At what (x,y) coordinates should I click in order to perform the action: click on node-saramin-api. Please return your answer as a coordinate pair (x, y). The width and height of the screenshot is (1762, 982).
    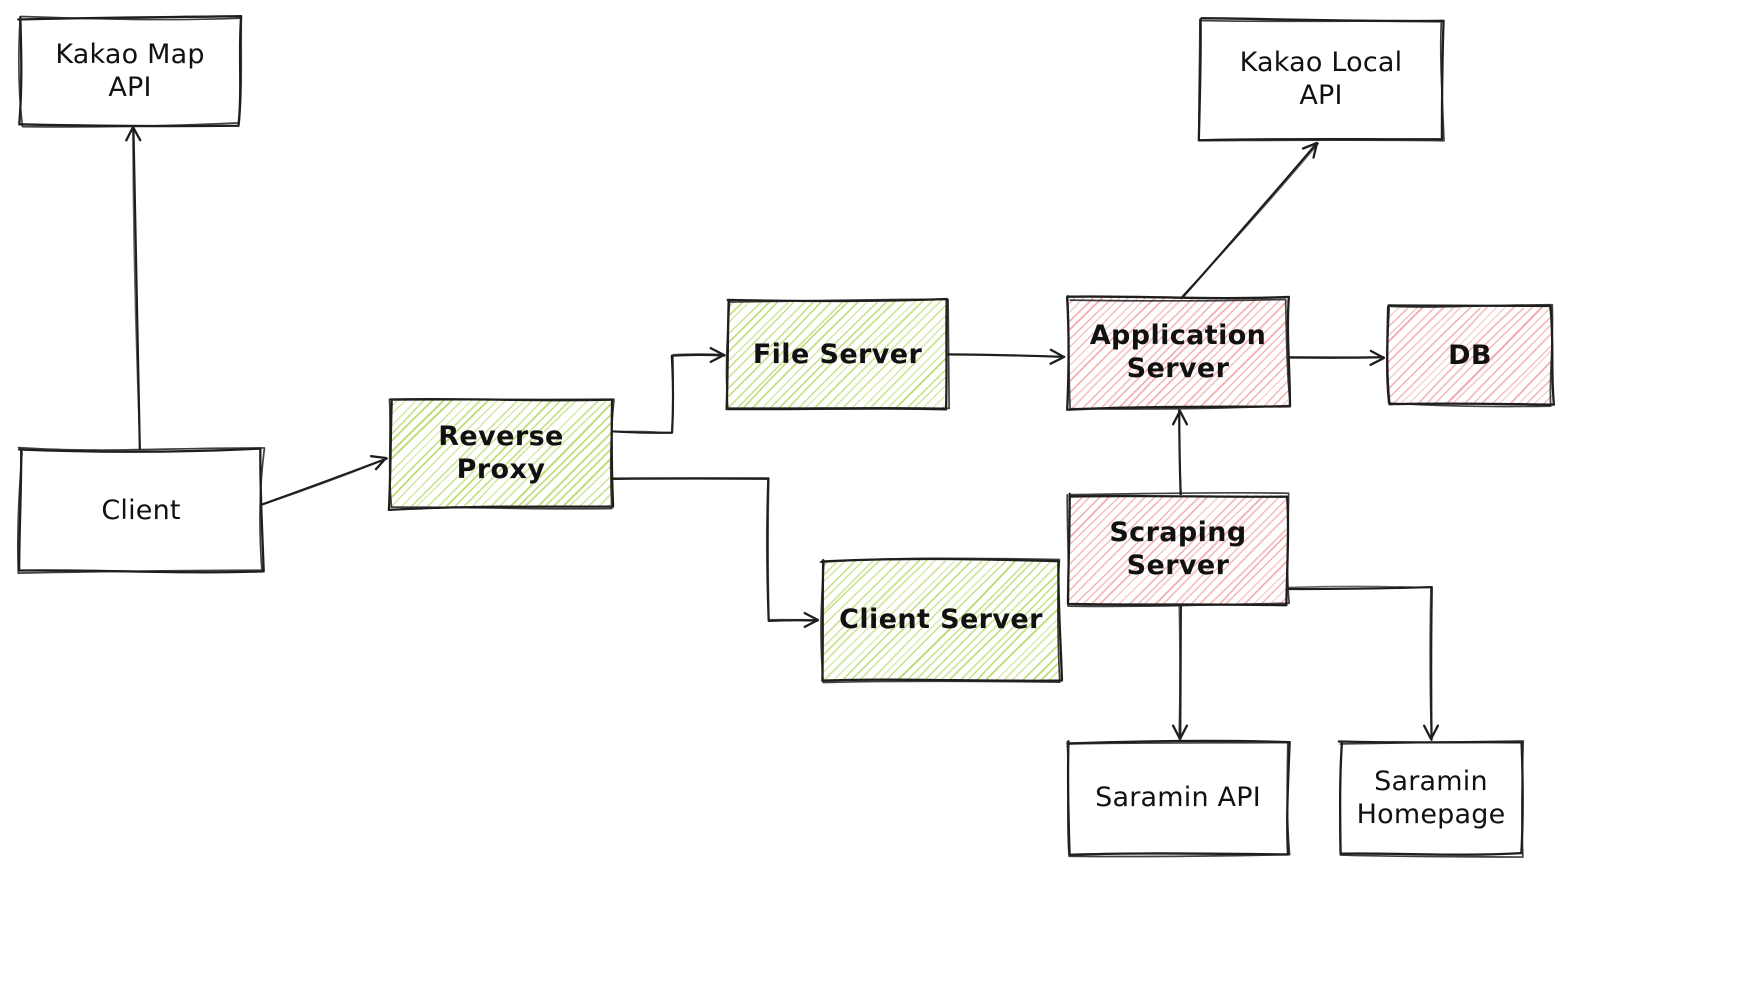
    Looking at the image, I should click on (1178, 798).